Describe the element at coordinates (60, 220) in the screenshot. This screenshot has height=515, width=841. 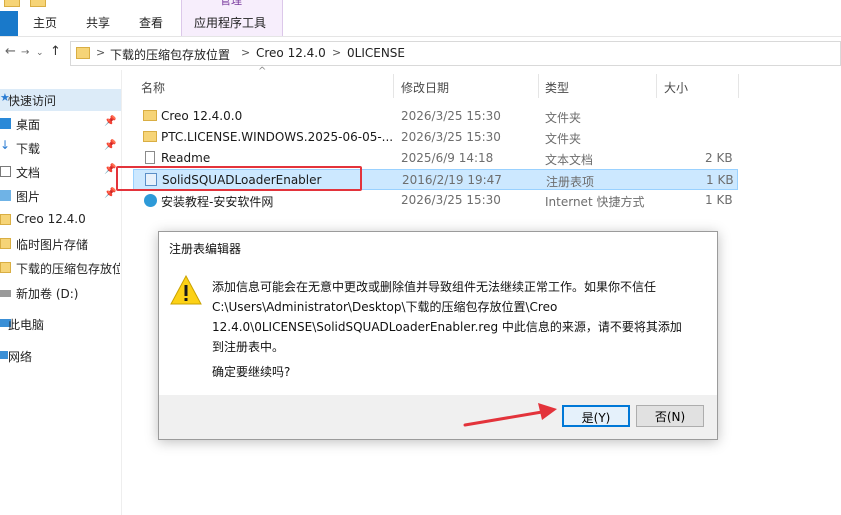
I see `nav-item-creo: Creo 12.4.0` at that location.